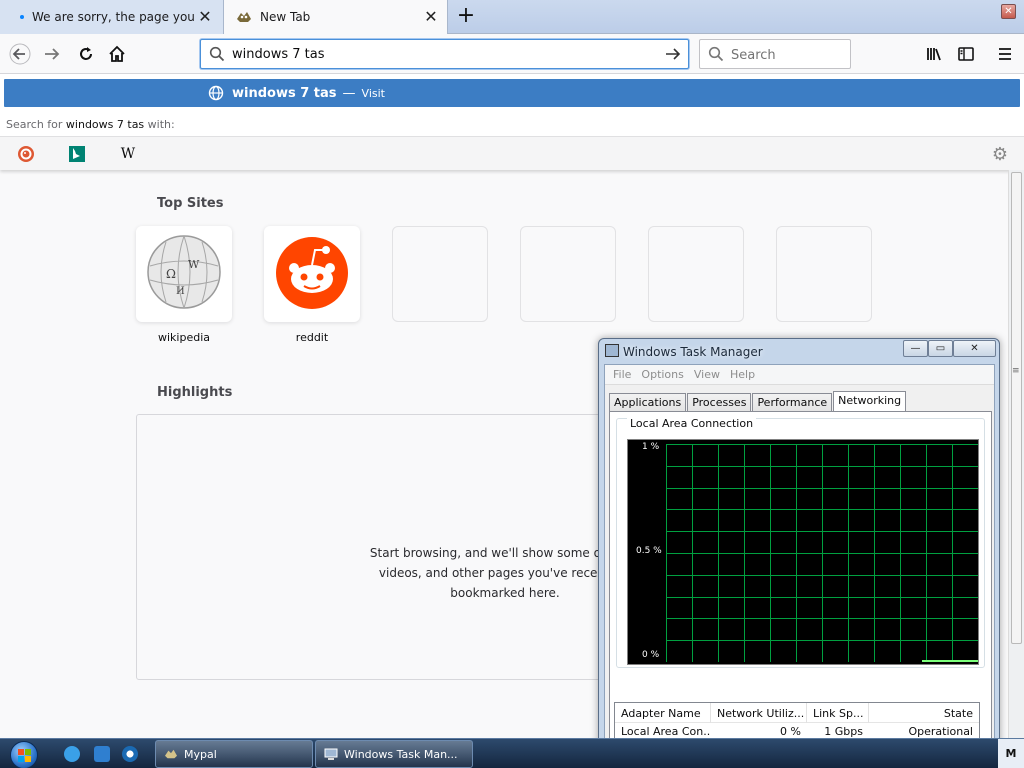 This screenshot has height=768, width=1024. I want to click on taskbar-button-label: Mypal, so click(200, 754).